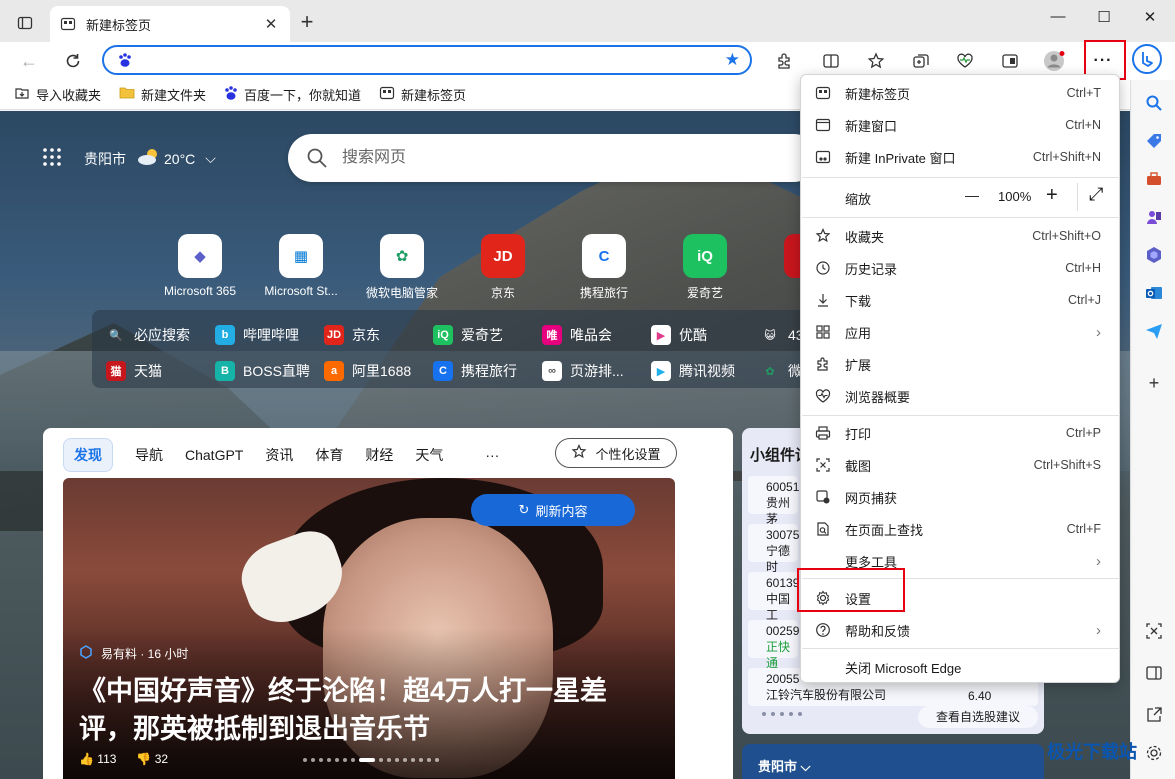 Image resolution: width=1175 pixels, height=779 pixels. What do you see at coordinates (148, 335) in the screenshot?
I see `link-bing: 🔍 必应搜索` at bounding box center [148, 335].